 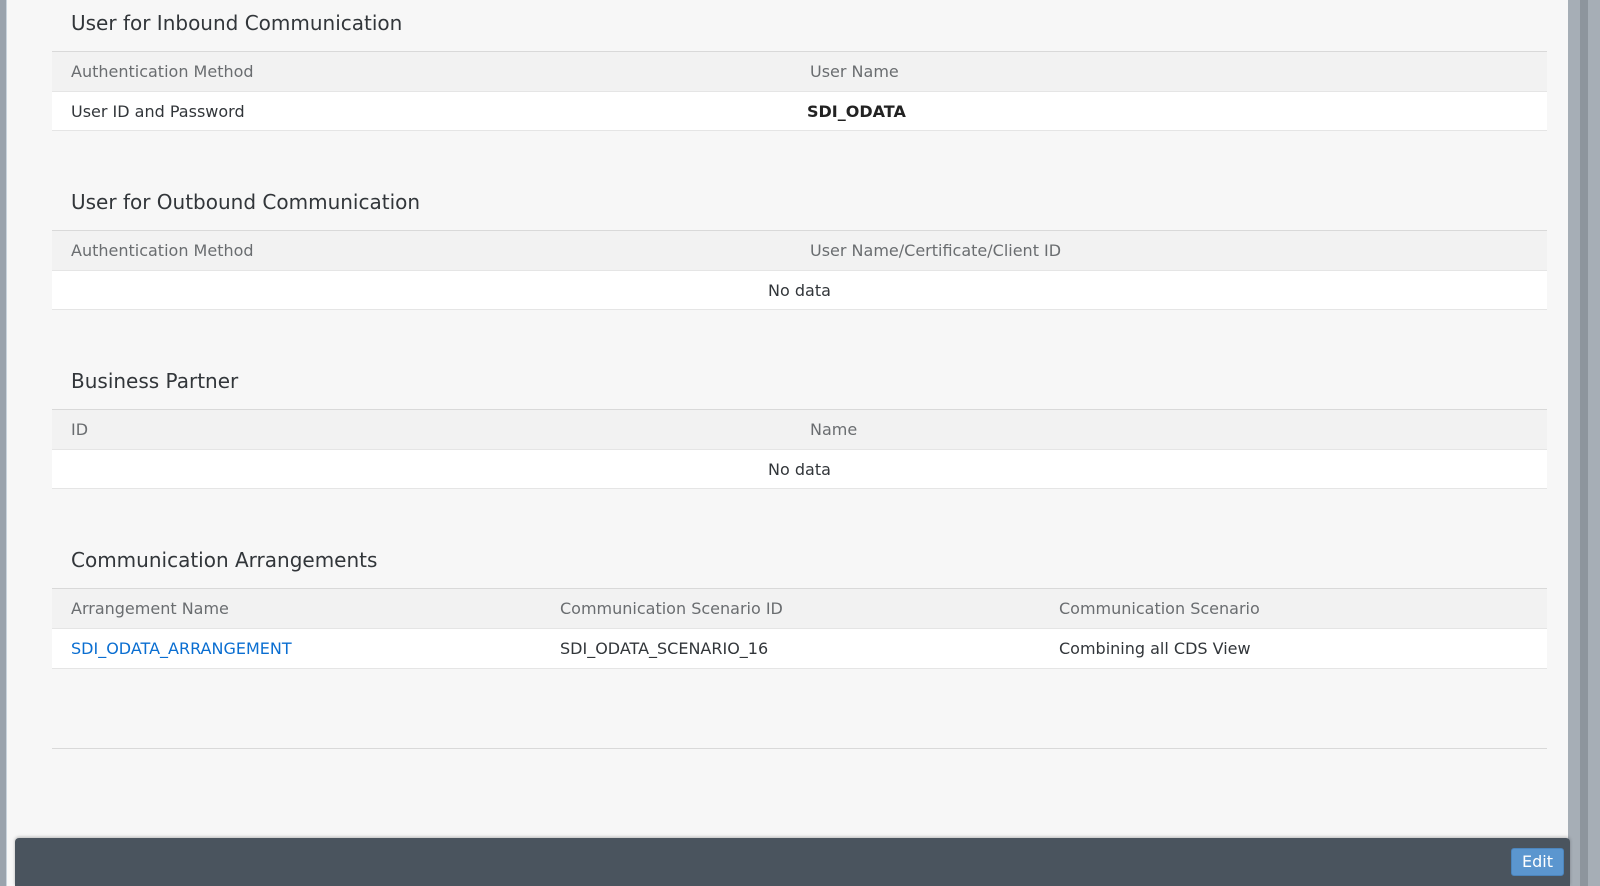 I want to click on table-header: Authentication Method User Name, so click(x=799, y=71).